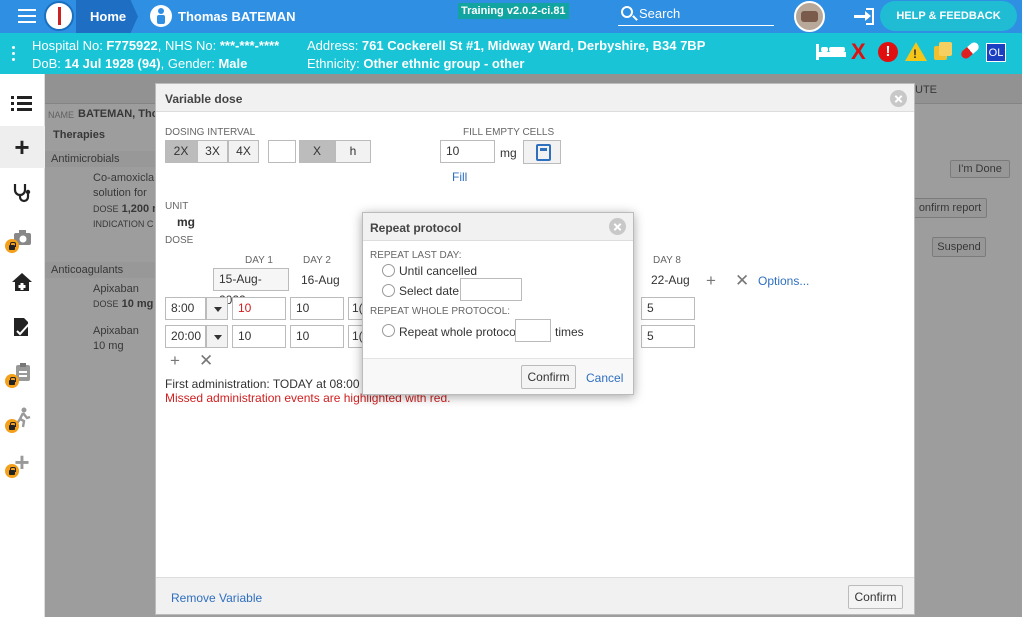 Image resolution: width=1022 pixels, height=617 pixels. I want to click on dob-label: DoB:, so click(48, 63).